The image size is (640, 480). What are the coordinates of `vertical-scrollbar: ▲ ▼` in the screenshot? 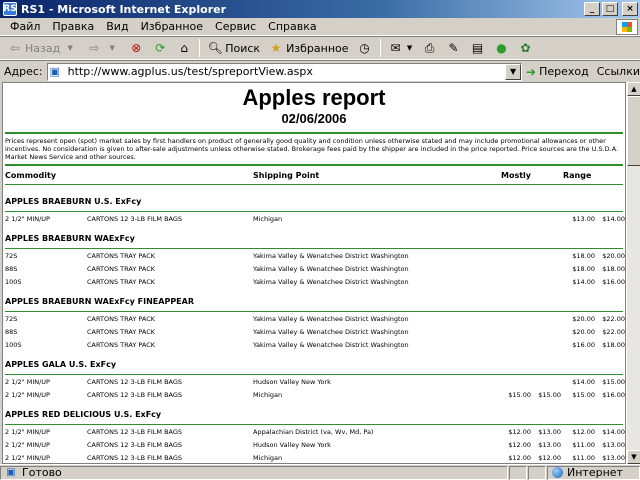 It's located at (633, 273).